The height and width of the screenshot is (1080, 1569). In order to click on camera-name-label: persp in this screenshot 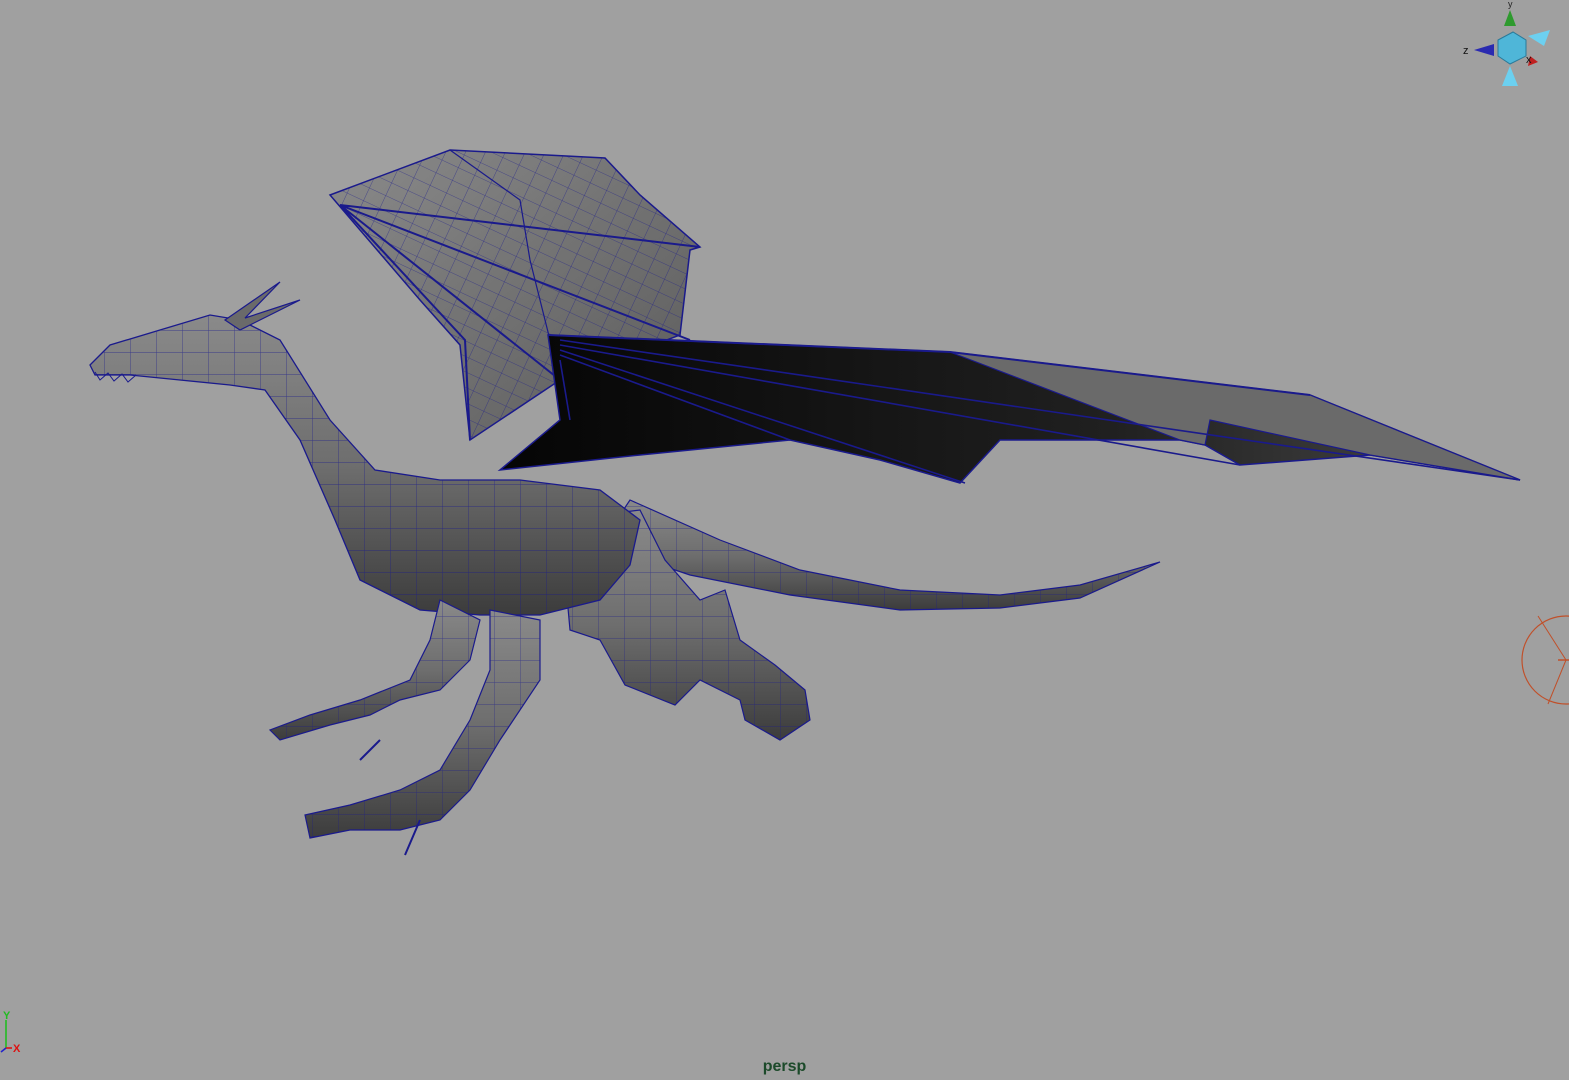, I will do `click(784, 1066)`.